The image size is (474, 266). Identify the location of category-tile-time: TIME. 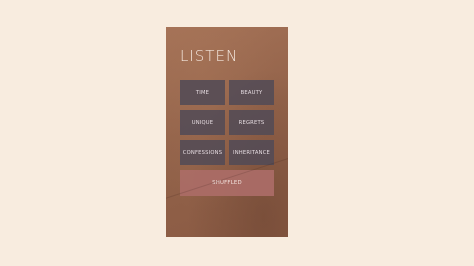
(202, 92).